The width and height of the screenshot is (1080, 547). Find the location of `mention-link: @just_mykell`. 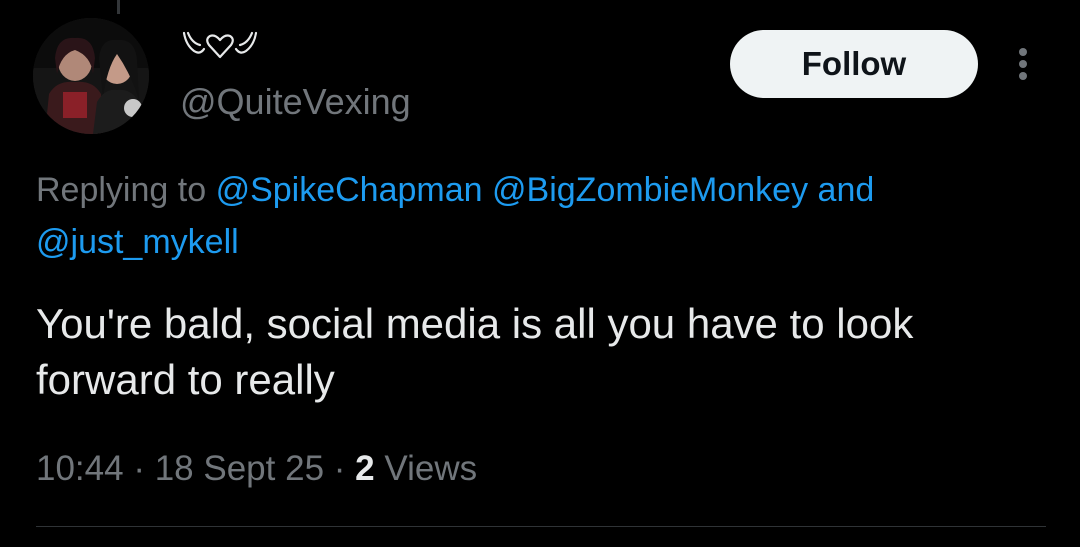

mention-link: @just_mykell is located at coordinates (137, 242).